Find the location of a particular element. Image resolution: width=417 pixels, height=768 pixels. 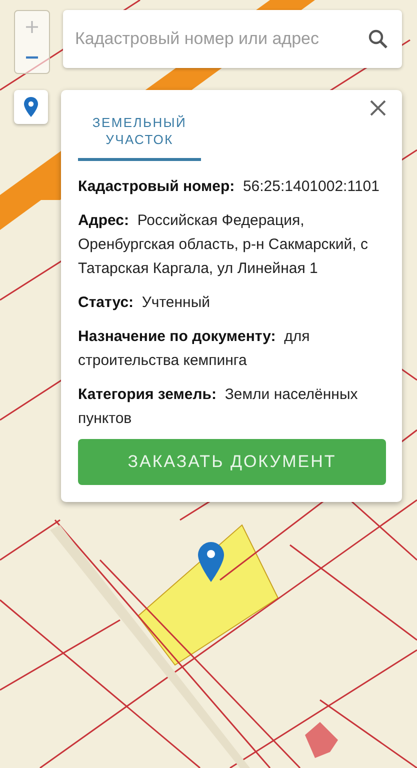

location-pin-icon is located at coordinates (31, 107).